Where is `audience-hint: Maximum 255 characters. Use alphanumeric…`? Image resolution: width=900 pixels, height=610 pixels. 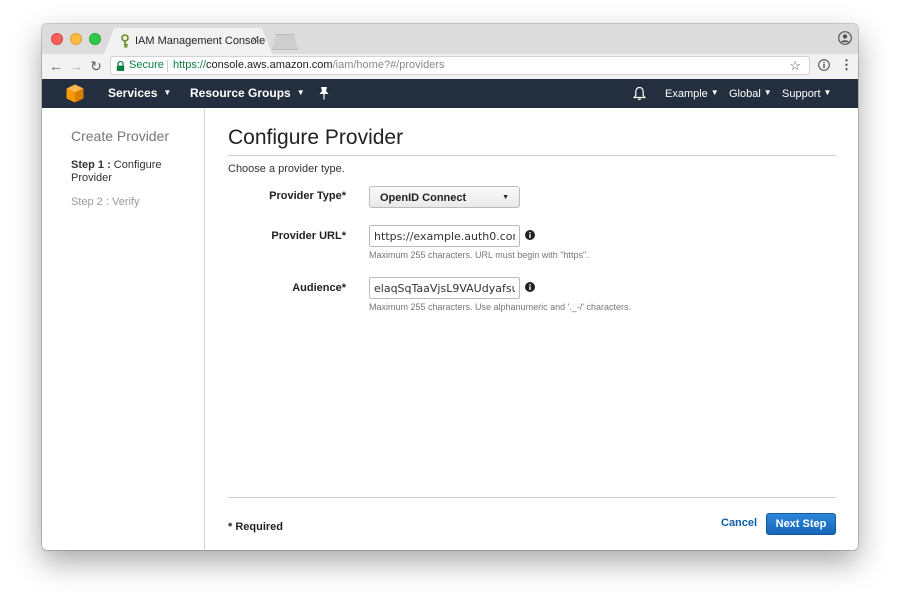 audience-hint: Maximum 255 characters. Use alphanumeric… is located at coordinates (500, 307).